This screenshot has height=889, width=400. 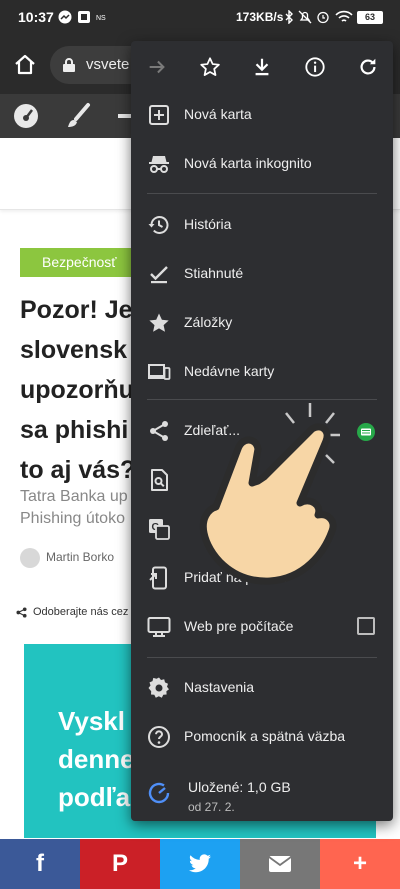 What do you see at coordinates (265, 736) in the screenshot?
I see `menu-item-label: Pomocník a spätná väzba` at bounding box center [265, 736].